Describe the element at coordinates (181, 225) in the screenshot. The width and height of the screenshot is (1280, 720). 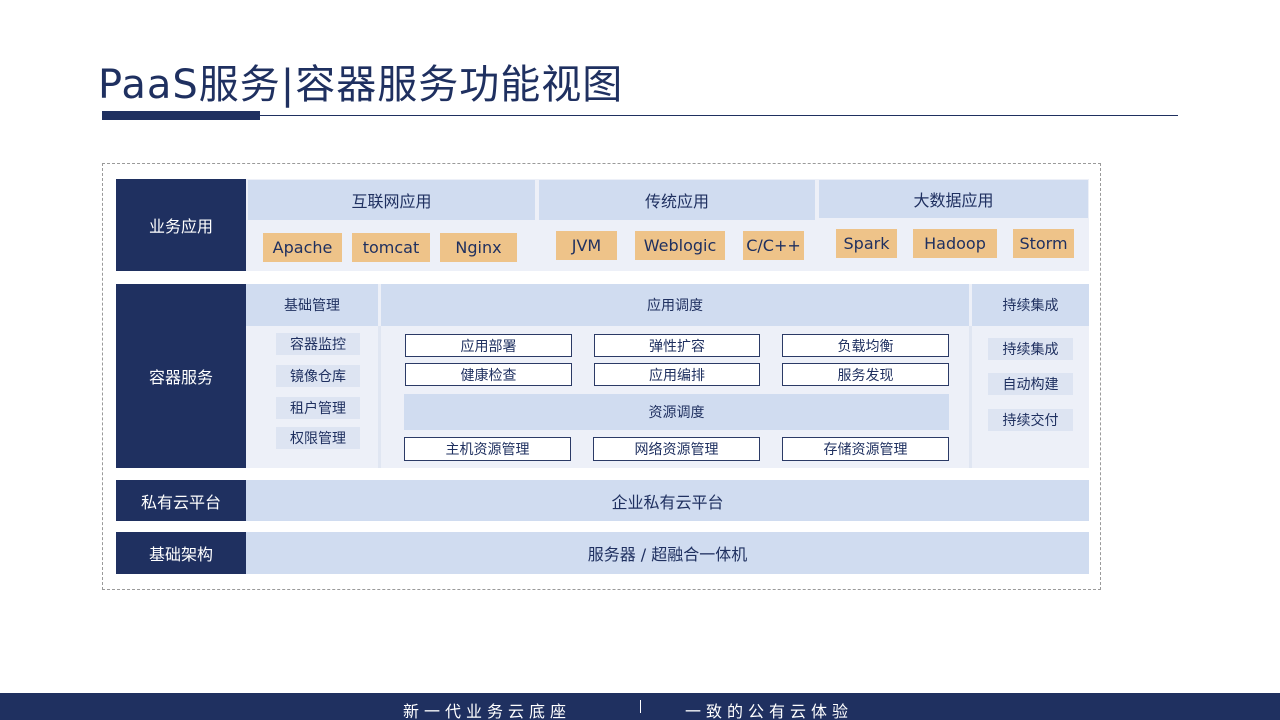
I see `business-side-label: 业务应用` at that location.